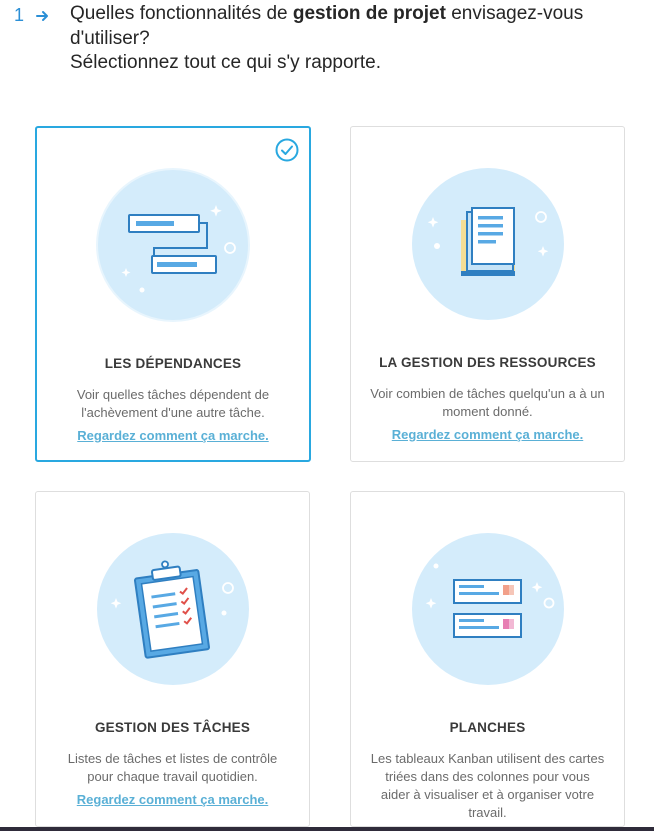 Image resolution: width=654 pixels, height=831 pixels. Describe the element at coordinates (173, 245) in the screenshot. I see `dependencies-icon` at that location.